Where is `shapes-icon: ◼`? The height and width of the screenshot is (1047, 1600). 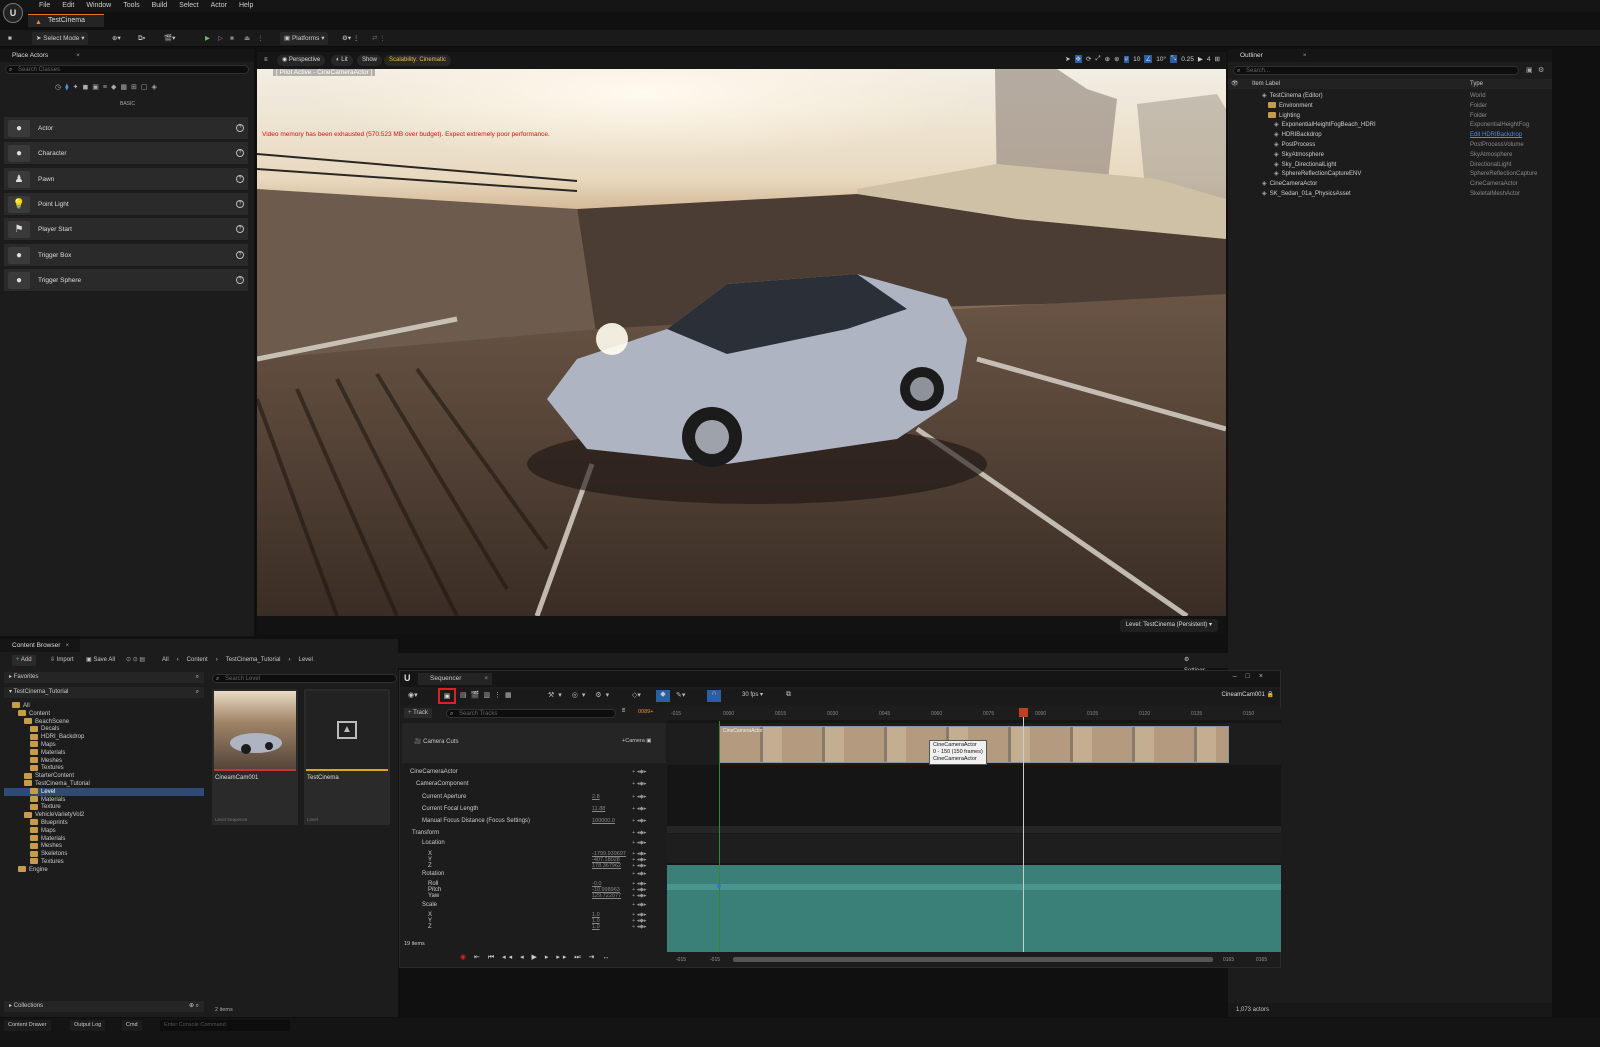 shapes-icon: ◼ is located at coordinates (85, 87).